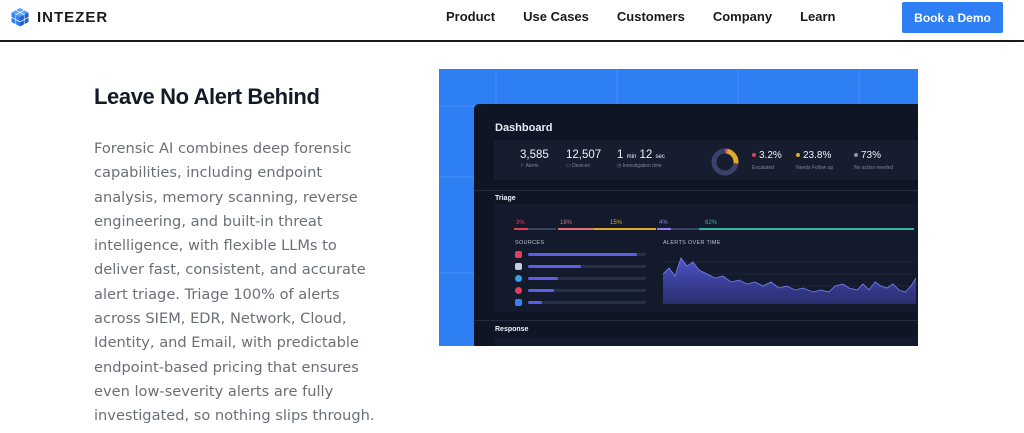 The image size is (1024, 433). Describe the element at coordinates (798, 155) in the screenshot. I see `follow-up-dot-icon` at that location.